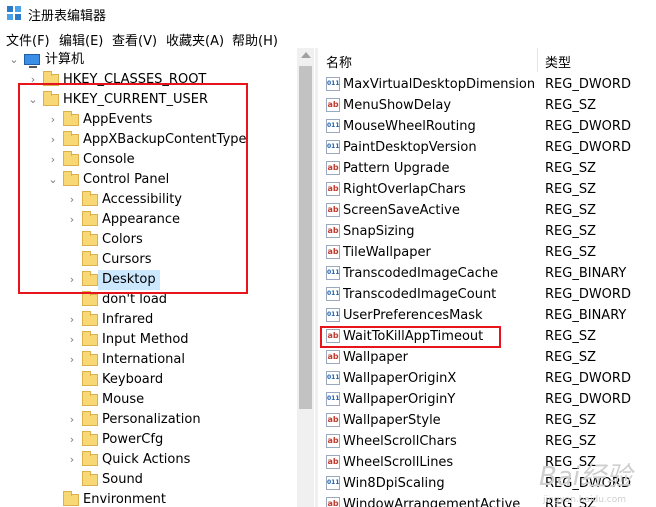 The height and width of the screenshot is (507, 656). I want to click on value-name: TranscodedImageCount, so click(420, 294).